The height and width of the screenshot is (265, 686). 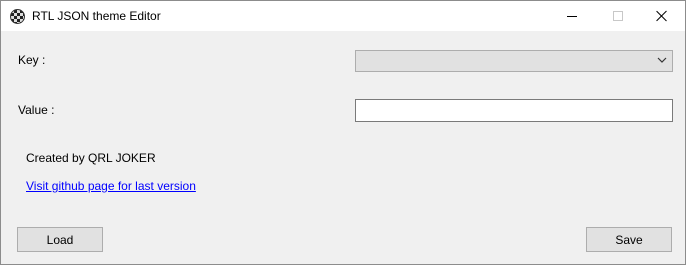 I want to click on close-button, so click(x=662, y=16).